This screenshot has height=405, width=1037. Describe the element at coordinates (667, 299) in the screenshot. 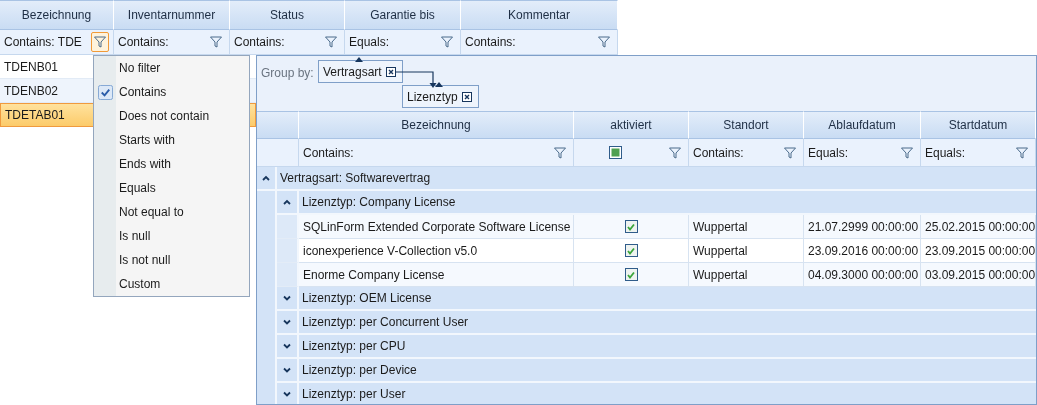

I see `group-row: Lizenztyp: OEM License` at that location.